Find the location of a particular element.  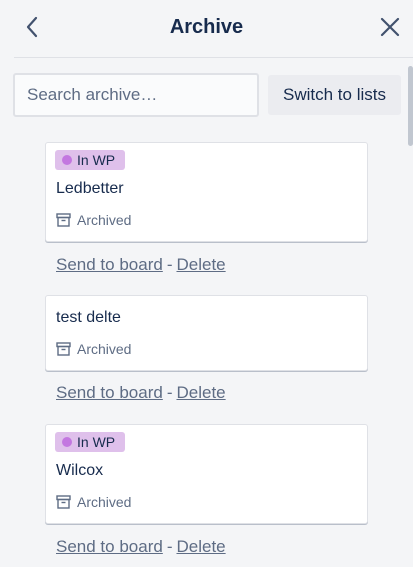

archive-header: Archive is located at coordinates (206, 29).